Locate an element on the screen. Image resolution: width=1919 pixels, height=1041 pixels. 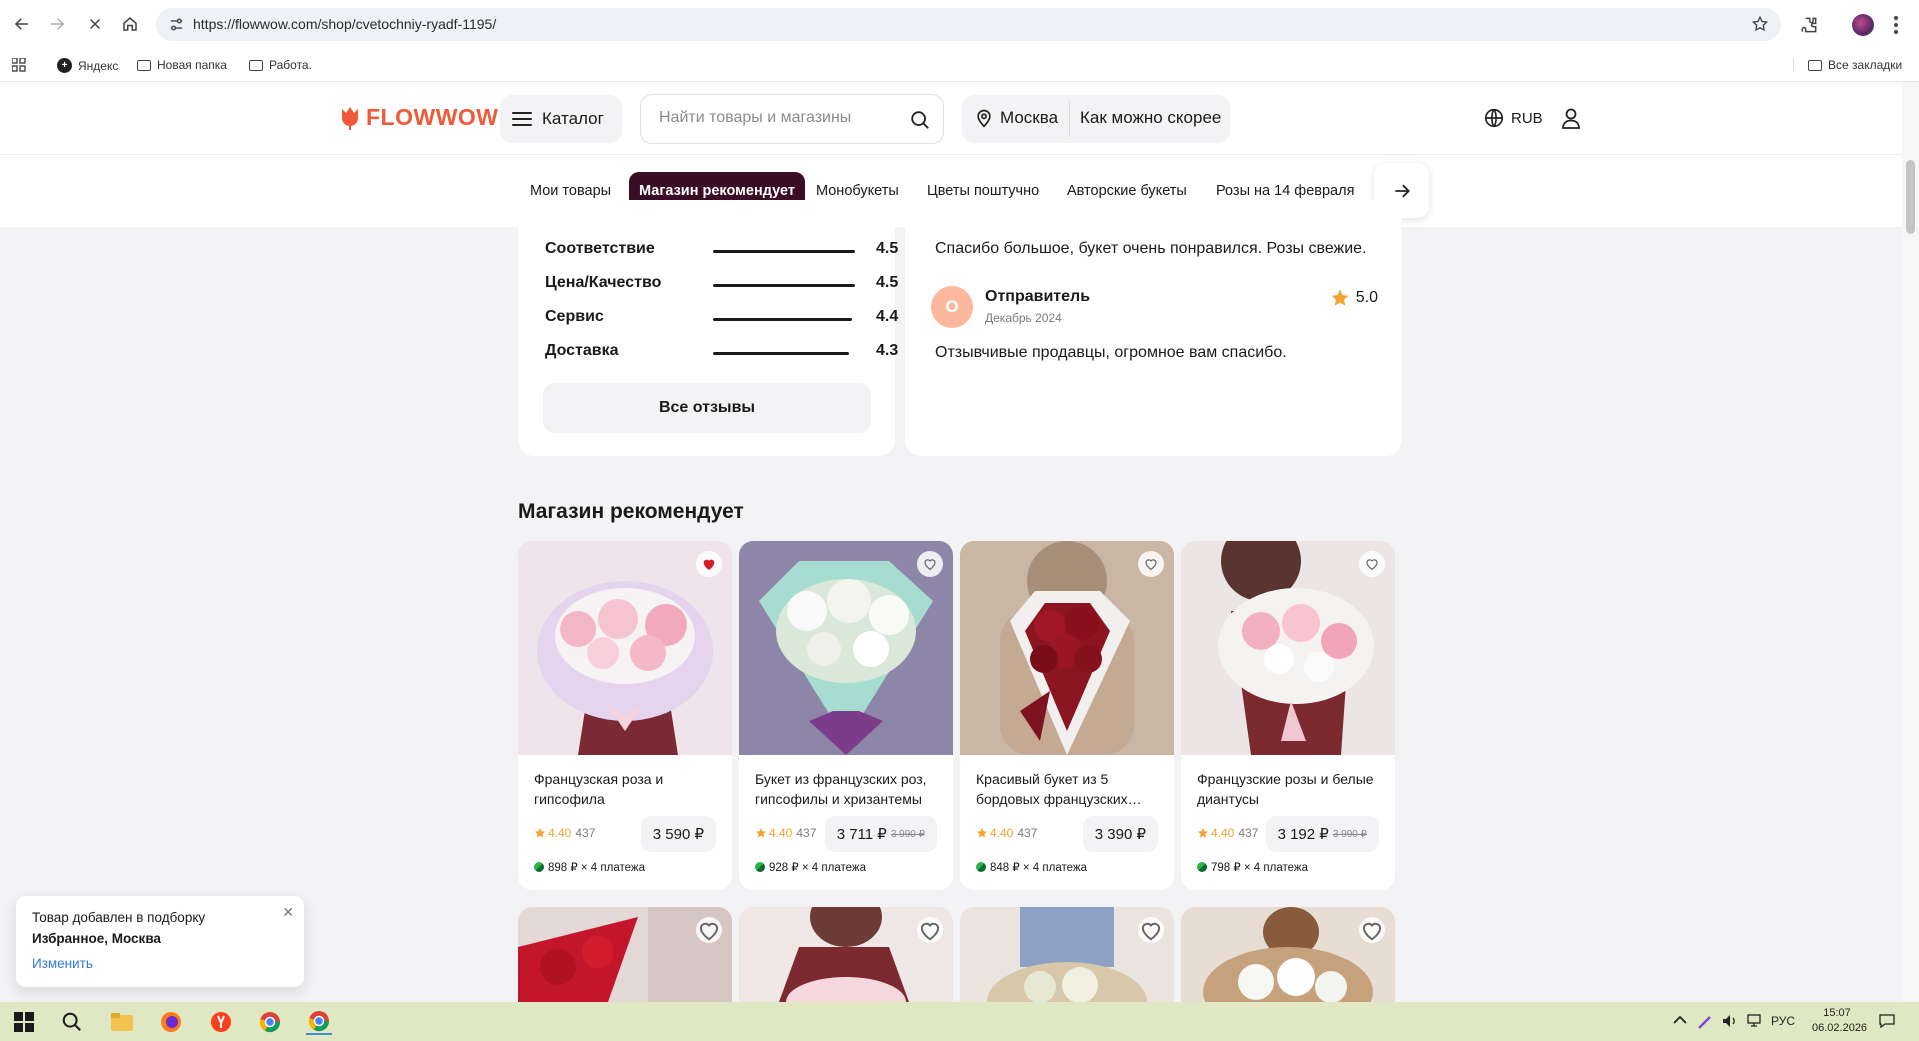
pen-icon is located at coordinates (1705, 1023).